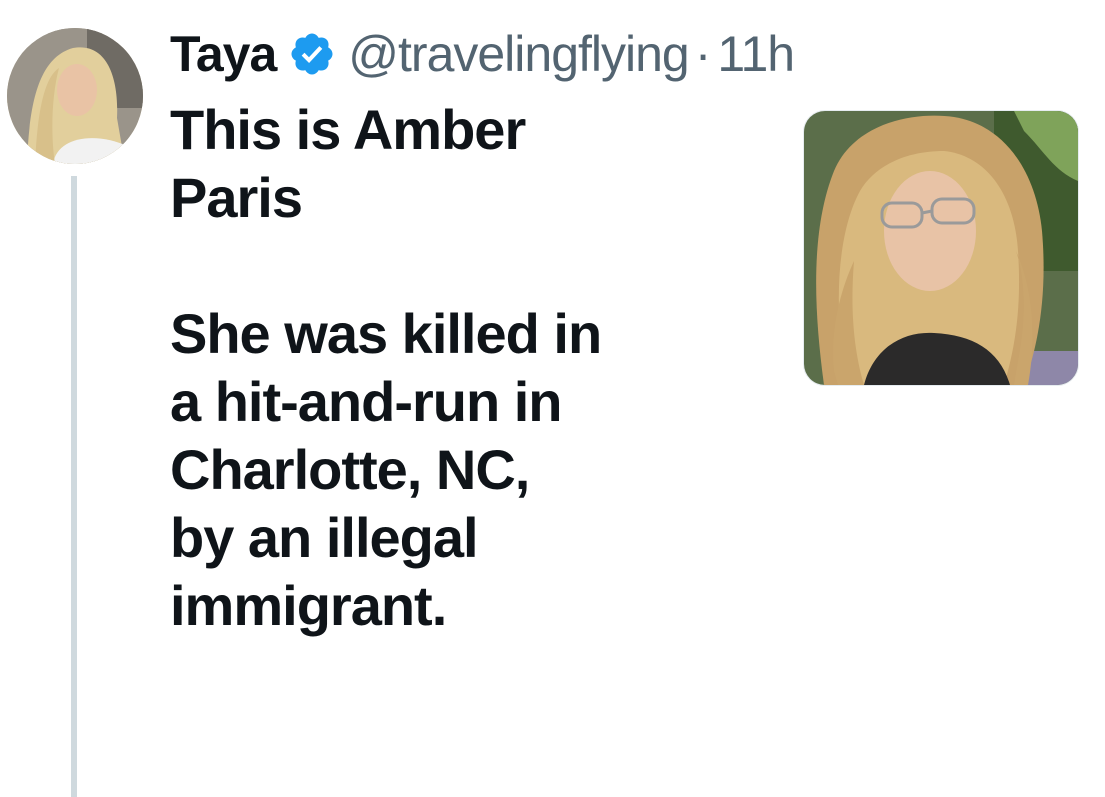 The image size is (1105, 797). Describe the element at coordinates (518, 54) in the screenshot. I see `author-handle: @travelingflying` at that location.